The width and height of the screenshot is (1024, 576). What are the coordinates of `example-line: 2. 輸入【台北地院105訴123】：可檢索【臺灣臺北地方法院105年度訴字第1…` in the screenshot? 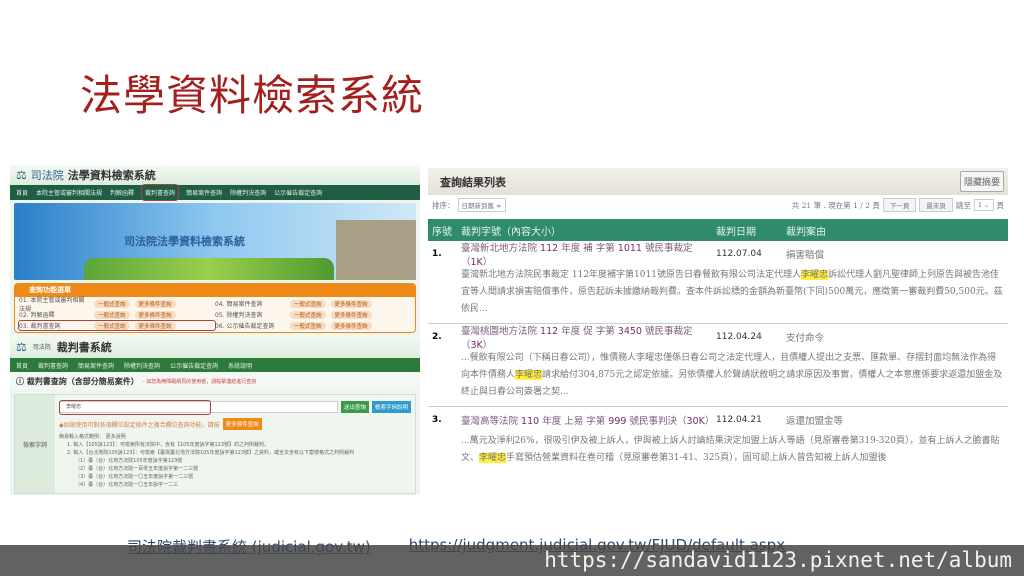 It's located at (211, 453).